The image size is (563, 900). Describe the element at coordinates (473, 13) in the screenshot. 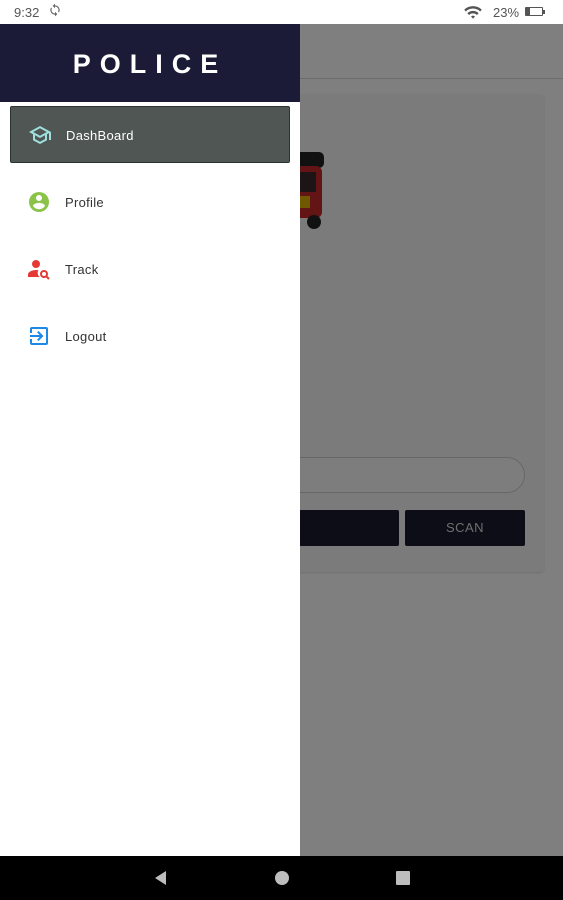

I see `wifi-icon` at that location.